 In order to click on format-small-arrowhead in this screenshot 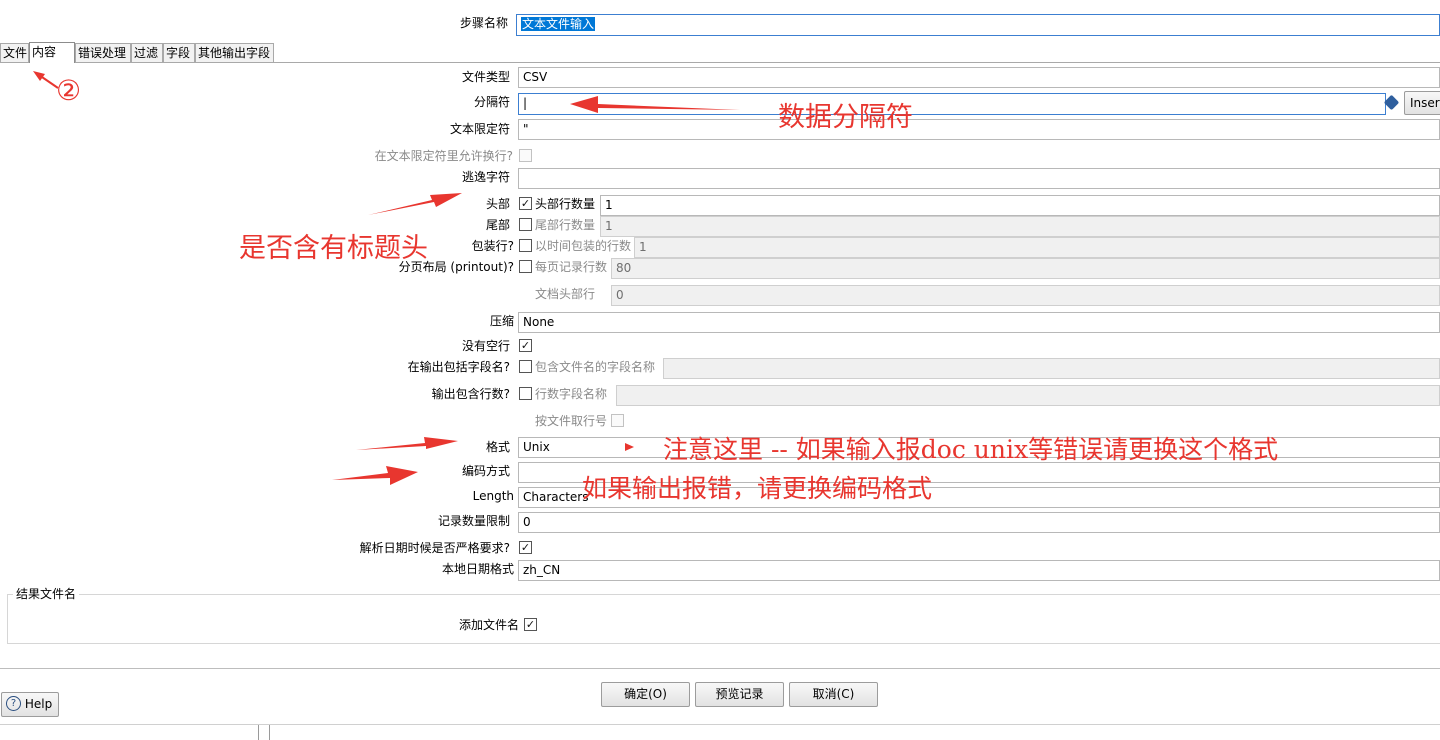, I will do `click(629, 447)`.